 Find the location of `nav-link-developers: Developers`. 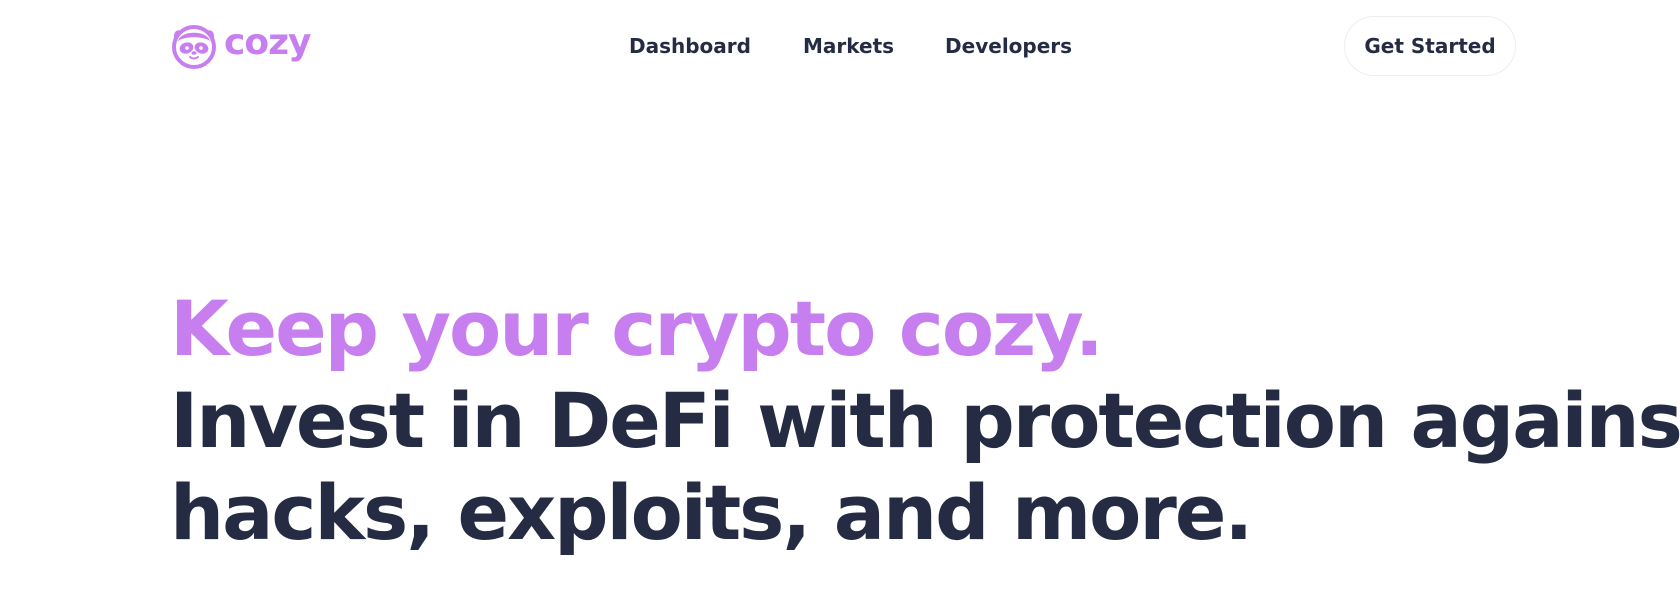

nav-link-developers: Developers is located at coordinates (1008, 46).